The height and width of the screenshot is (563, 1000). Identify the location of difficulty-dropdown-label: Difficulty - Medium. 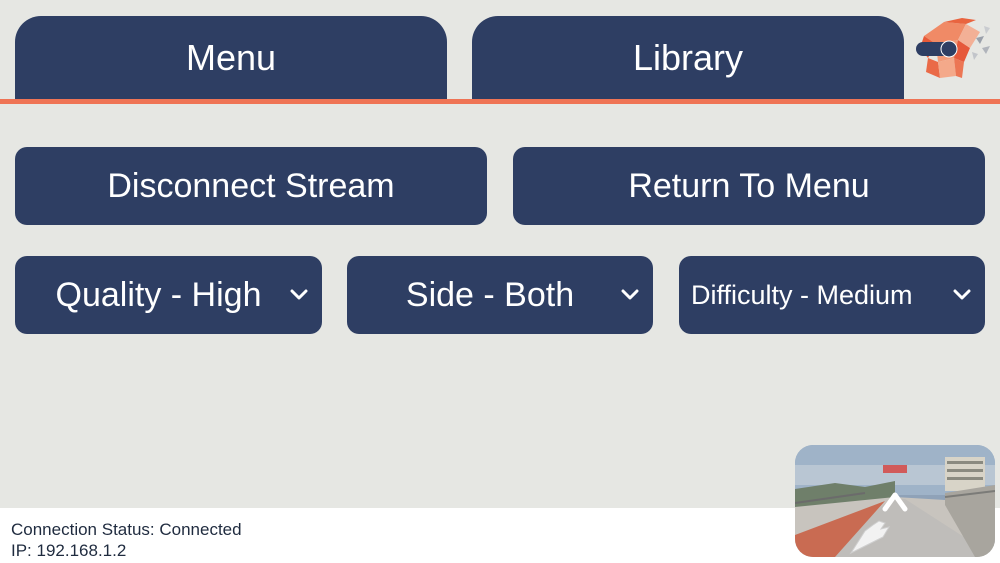
(802, 294).